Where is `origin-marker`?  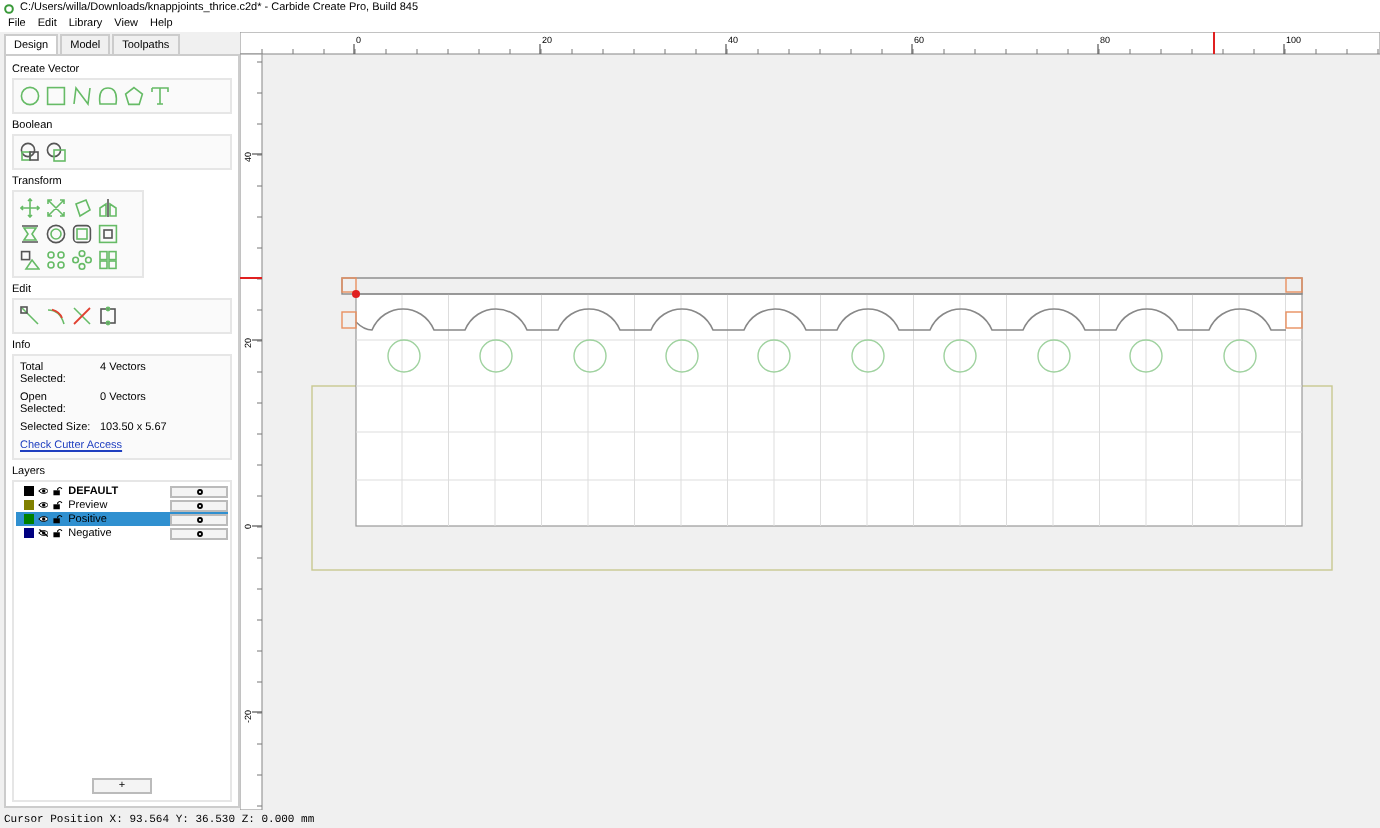 origin-marker is located at coordinates (356, 294).